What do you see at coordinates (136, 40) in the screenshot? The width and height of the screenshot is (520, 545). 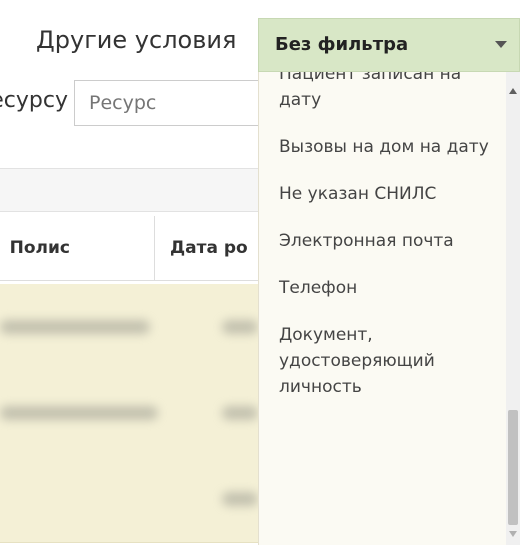 I see `other-conditions-label: Другие условия` at bounding box center [136, 40].